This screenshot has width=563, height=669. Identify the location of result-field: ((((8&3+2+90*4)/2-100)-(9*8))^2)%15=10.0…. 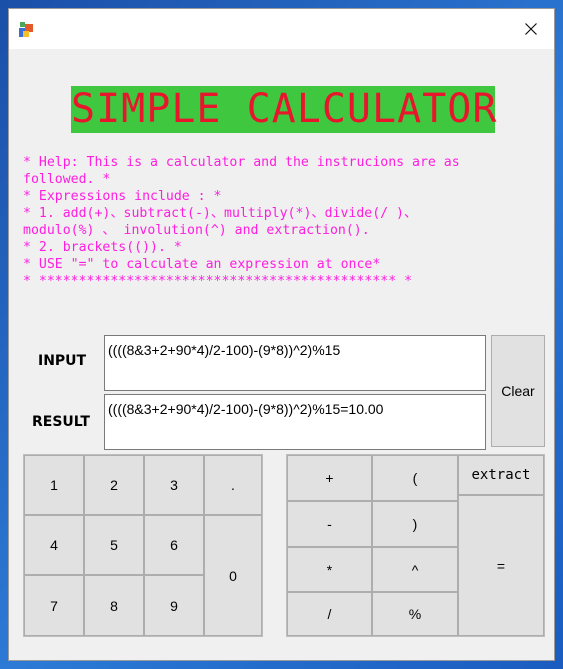
(295, 422).